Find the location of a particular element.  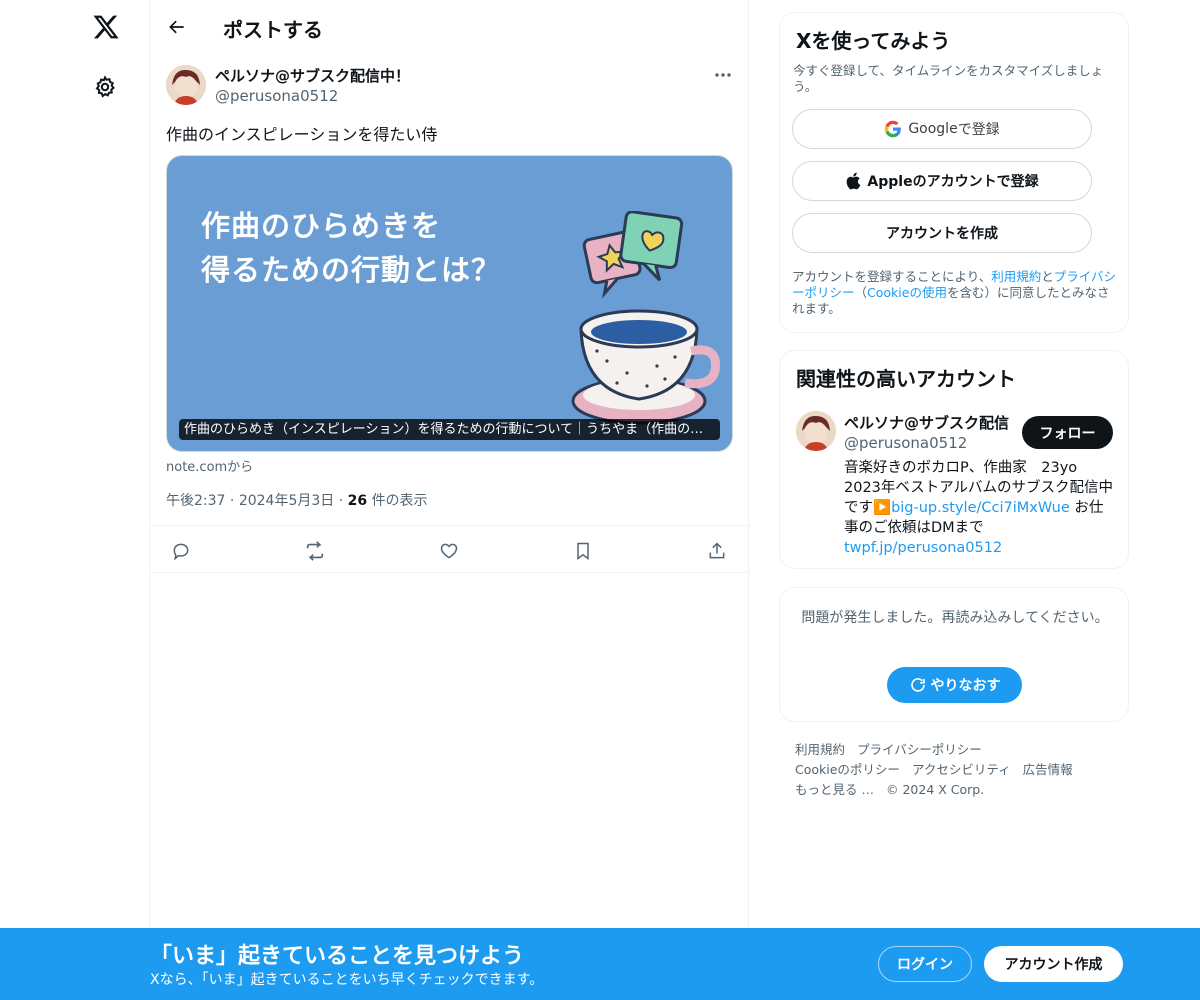

cookie-link: Cookieの使用 is located at coordinates (907, 292).